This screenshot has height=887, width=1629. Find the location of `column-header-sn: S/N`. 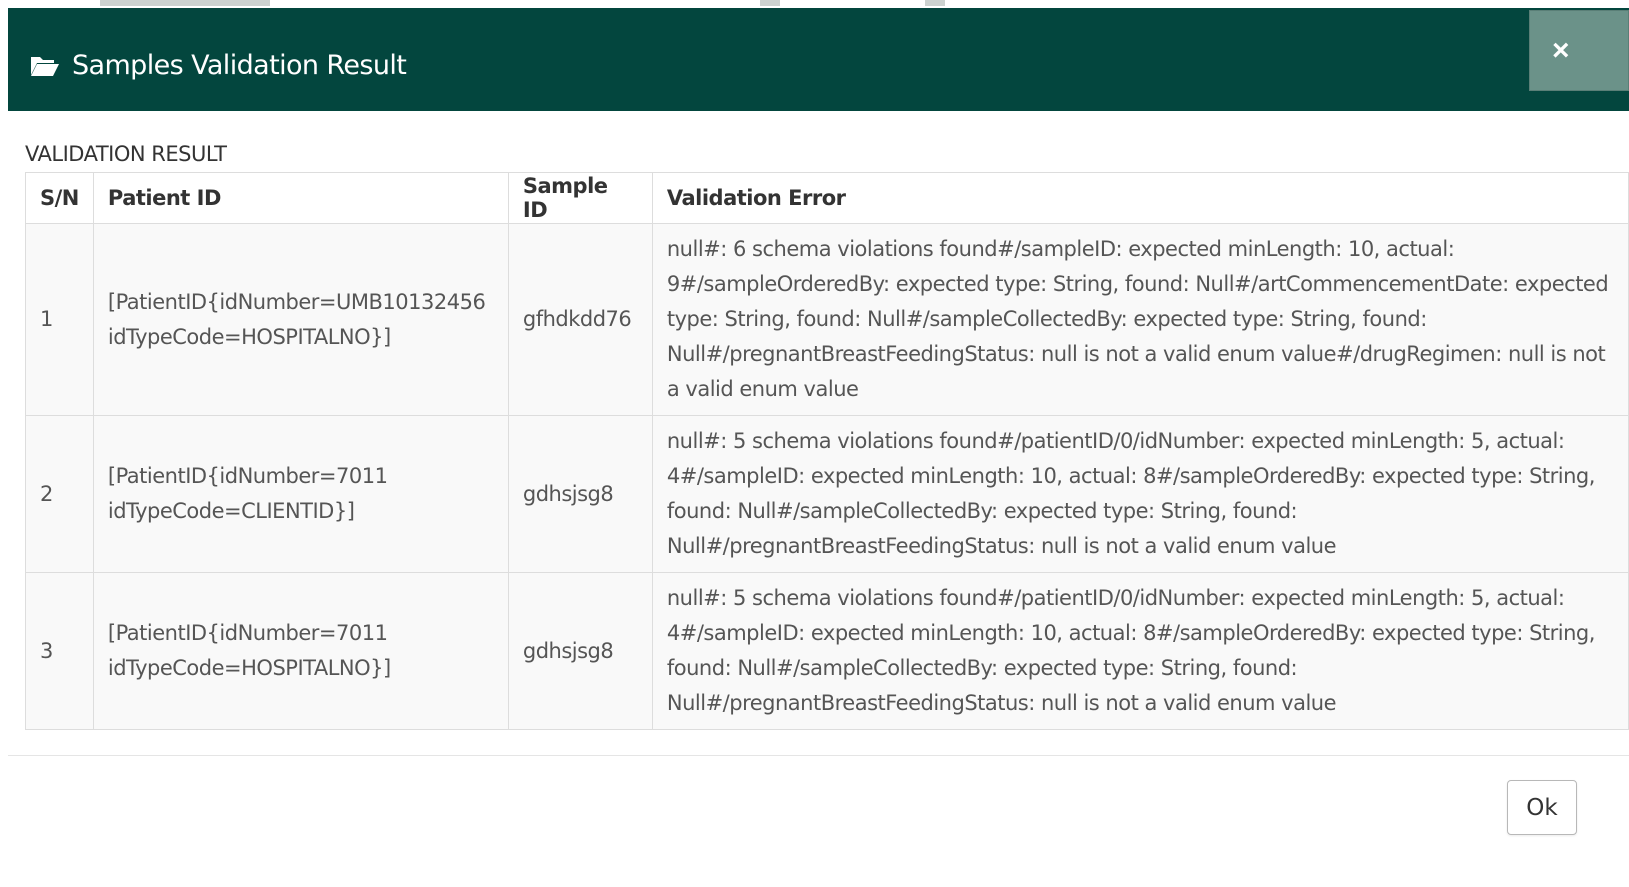

column-header-sn: S/N is located at coordinates (59, 198).